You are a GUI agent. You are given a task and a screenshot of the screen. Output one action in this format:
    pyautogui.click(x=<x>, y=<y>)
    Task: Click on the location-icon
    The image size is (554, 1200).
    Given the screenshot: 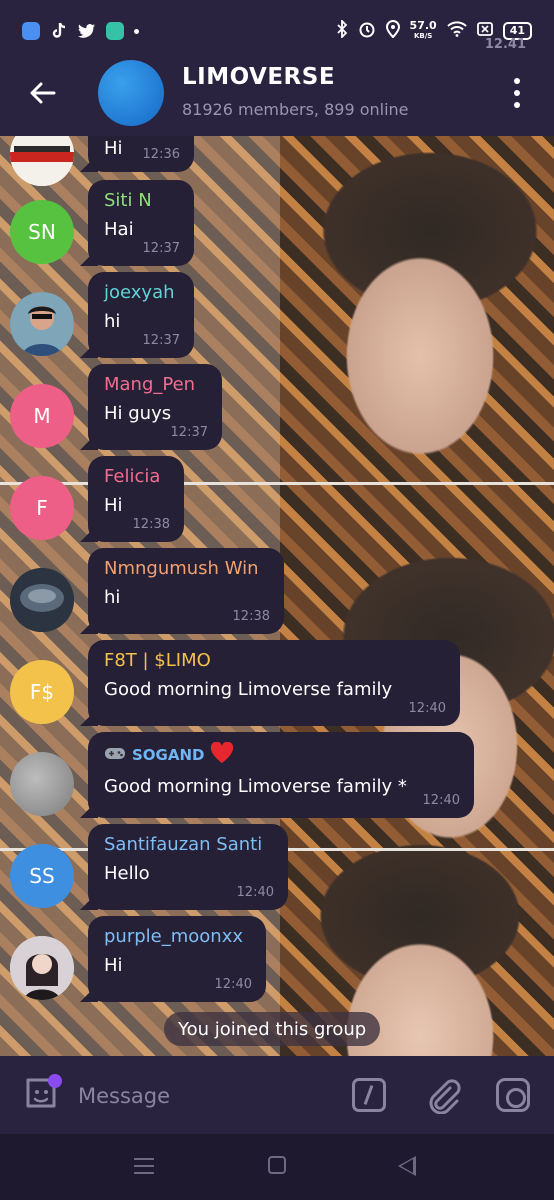 What is the action you would take?
    pyautogui.click(x=392, y=31)
    